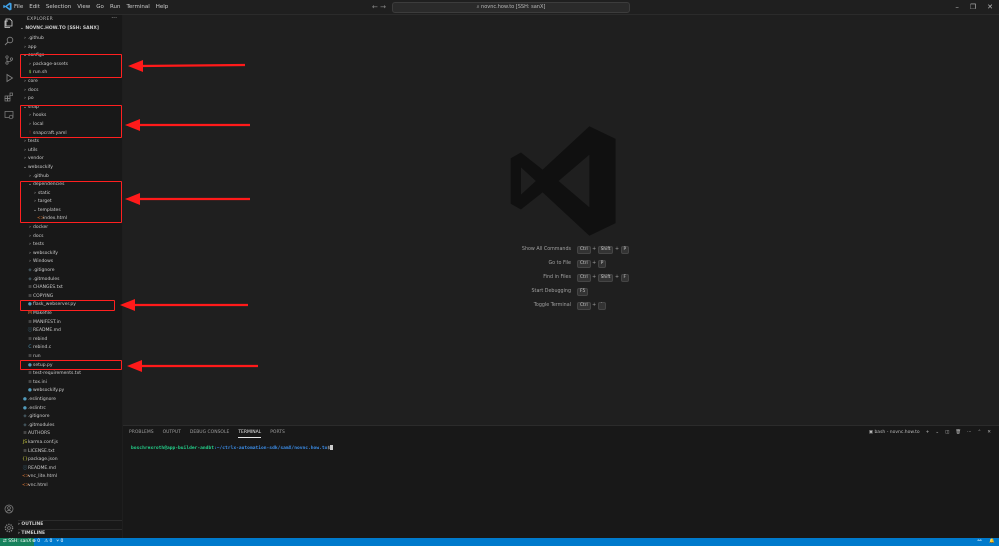  I want to click on maximize-panel-icon: ⌃, so click(979, 433).